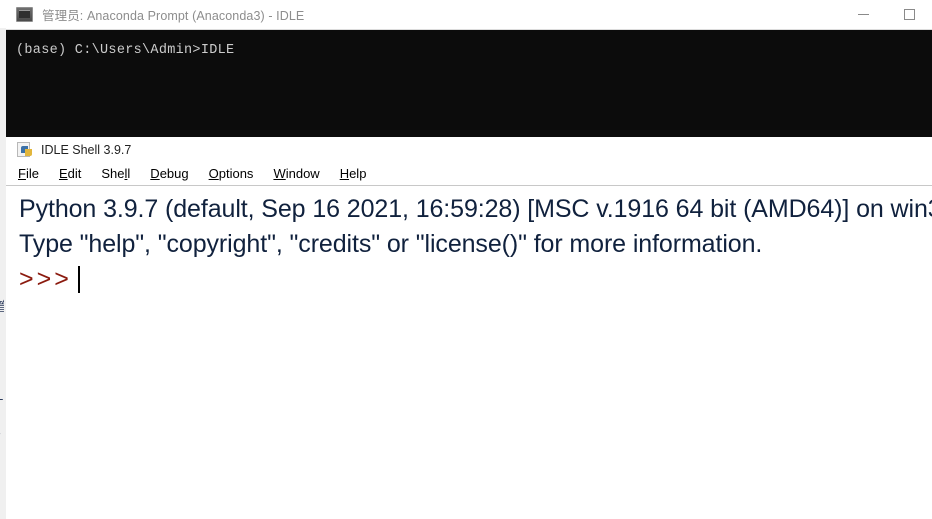 This screenshot has width=932, height=519. I want to click on shell-prompt-line: >>>, so click(475, 279).